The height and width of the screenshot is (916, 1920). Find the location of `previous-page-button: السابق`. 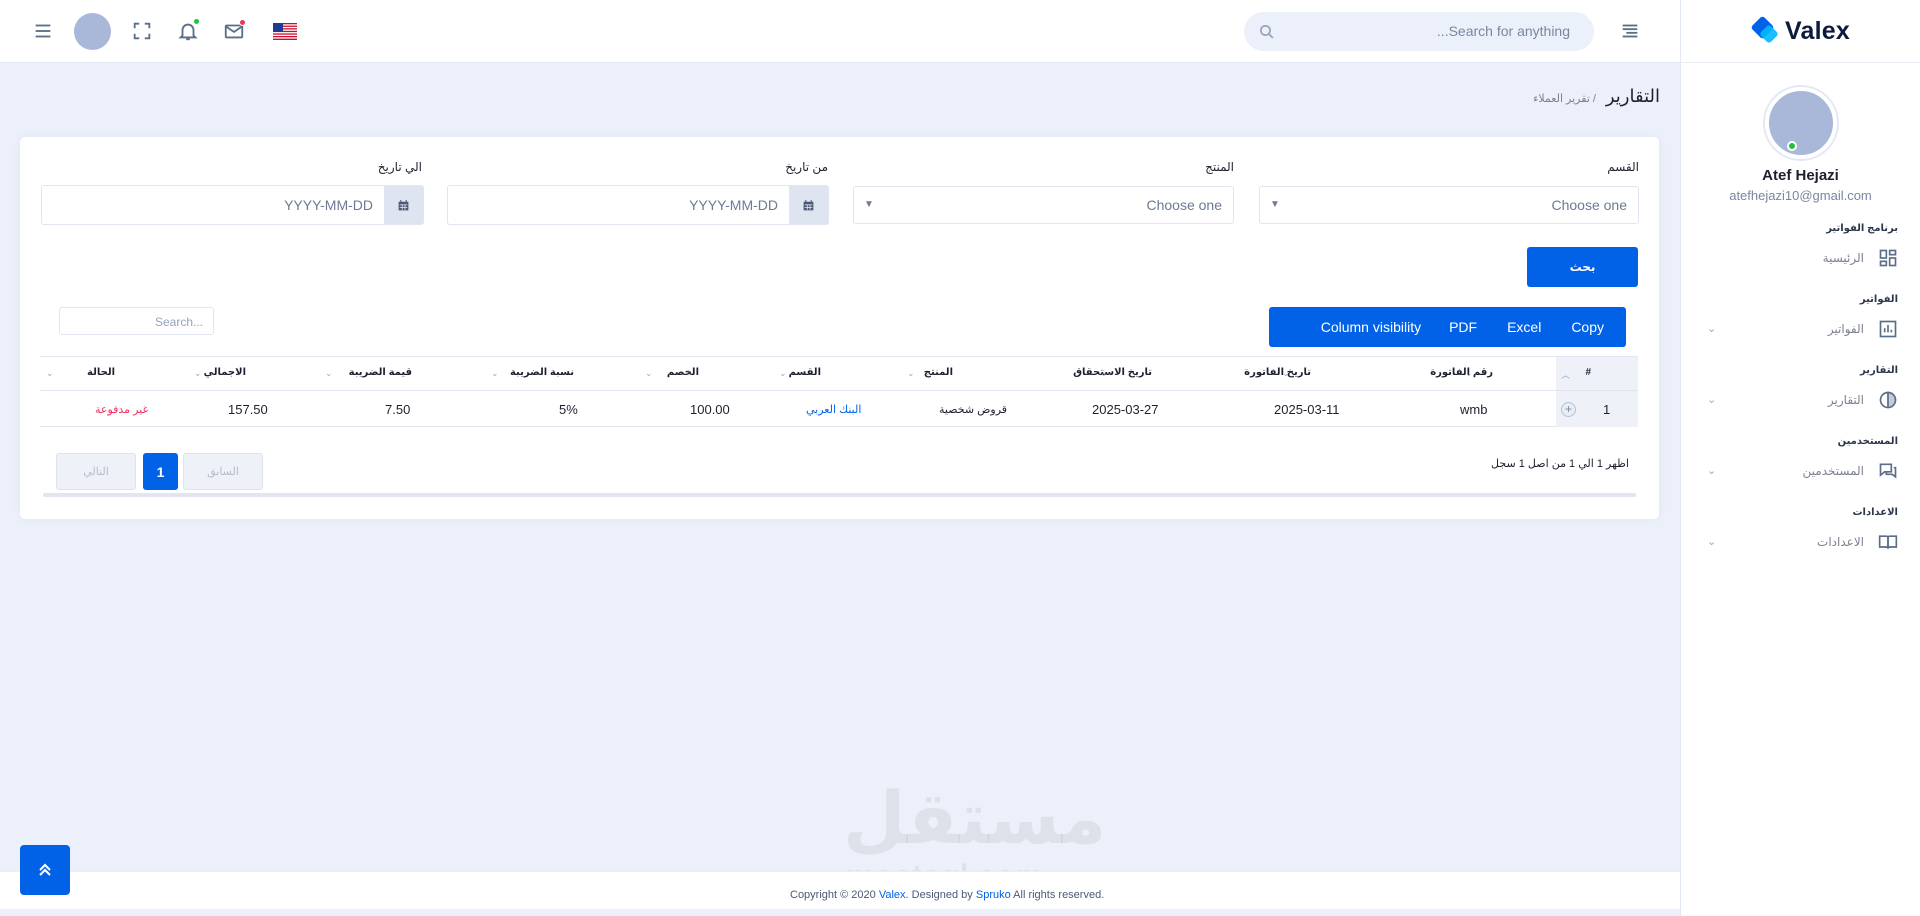

previous-page-button: السابق is located at coordinates (223, 471).